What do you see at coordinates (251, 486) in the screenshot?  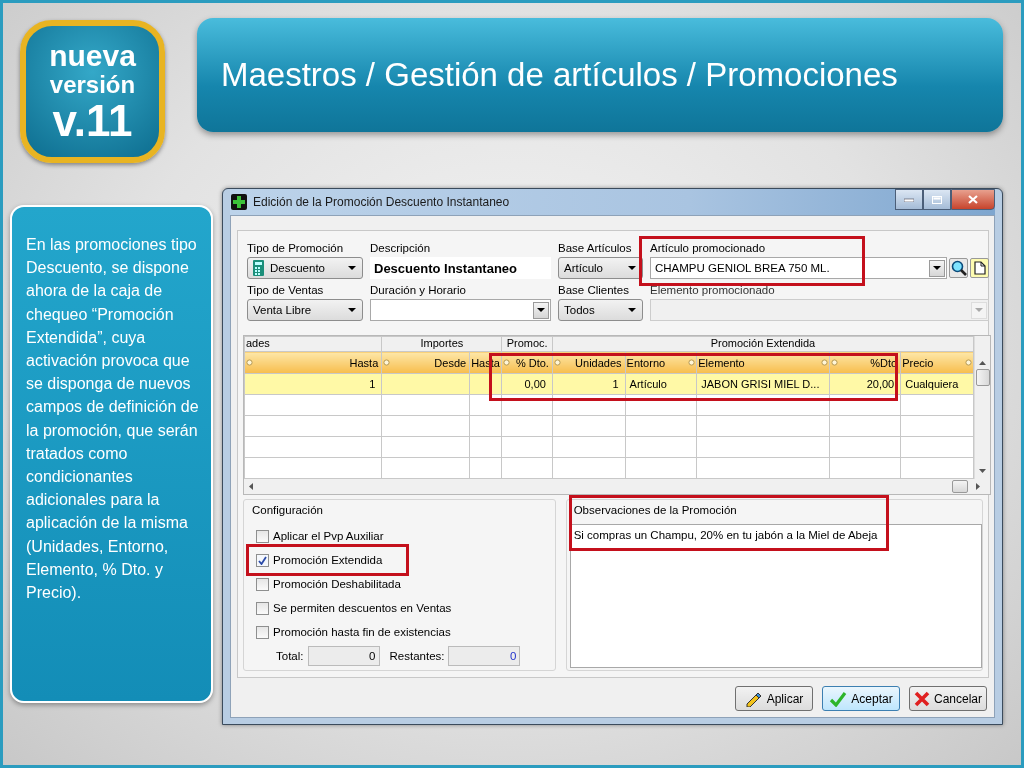 I see `left-arrow-icon` at bounding box center [251, 486].